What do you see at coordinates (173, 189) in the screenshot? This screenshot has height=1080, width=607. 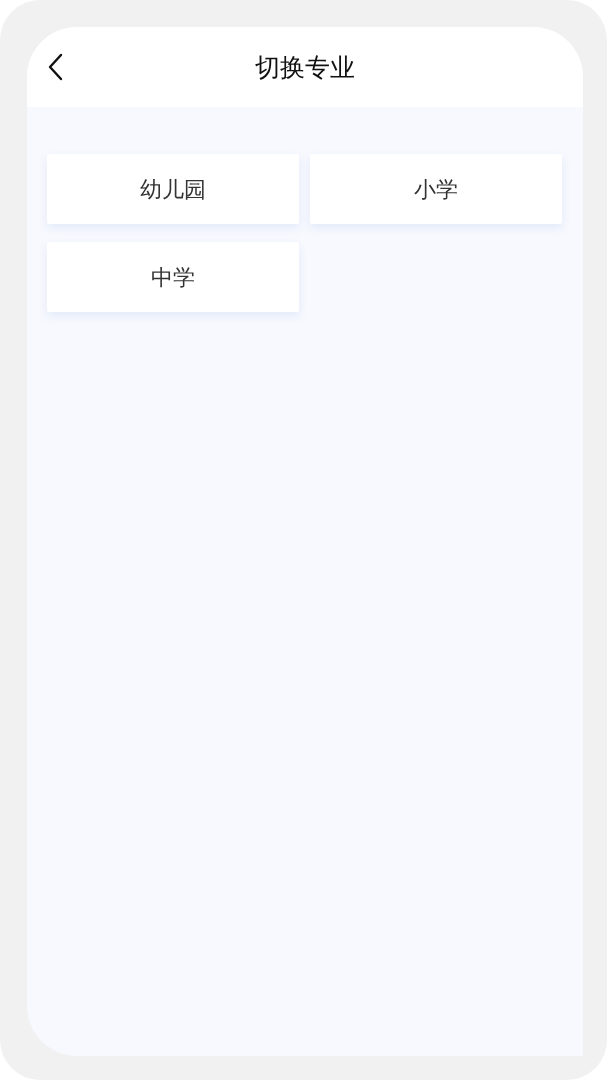 I see `level-option: 幼儿园` at bounding box center [173, 189].